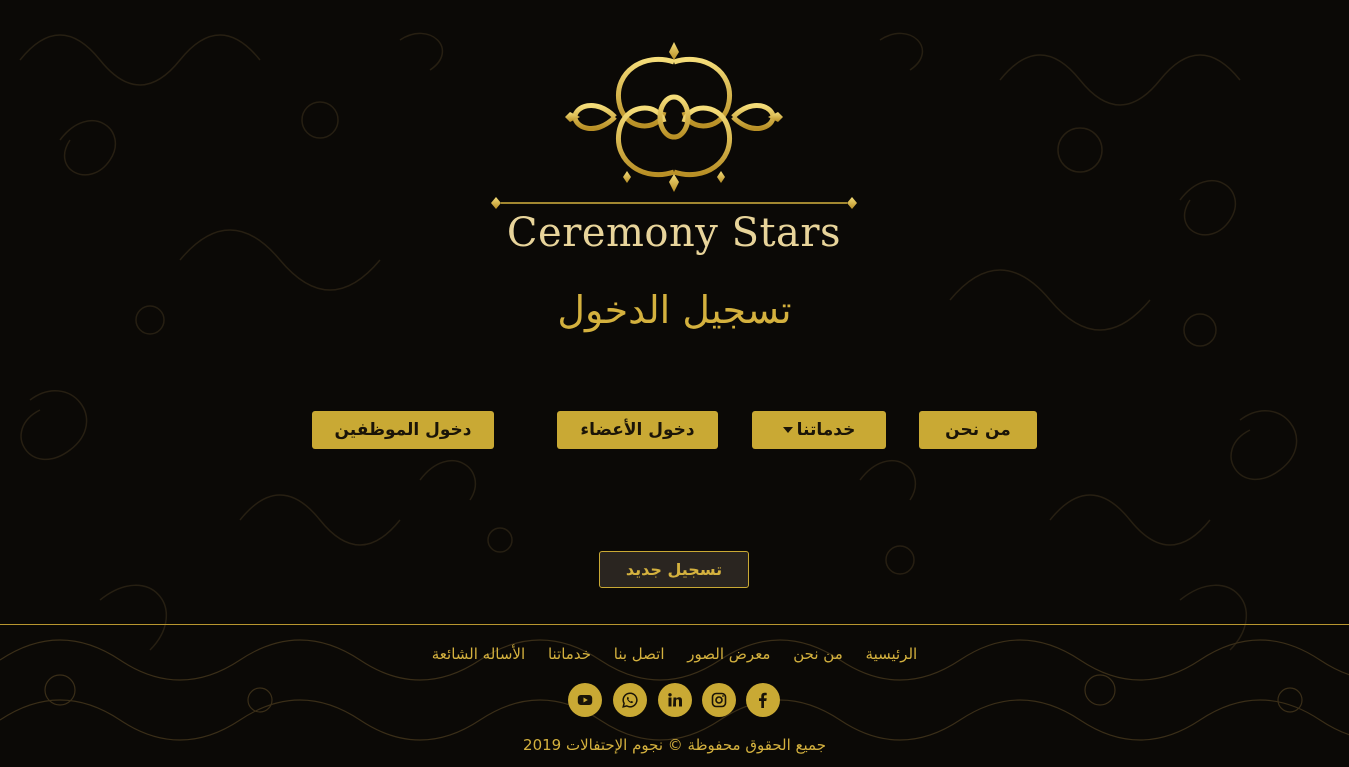  What do you see at coordinates (478, 654) in the screenshot?
I see `footer-link-faq: الأساله الشائعة` at bounding box center [478, 654].